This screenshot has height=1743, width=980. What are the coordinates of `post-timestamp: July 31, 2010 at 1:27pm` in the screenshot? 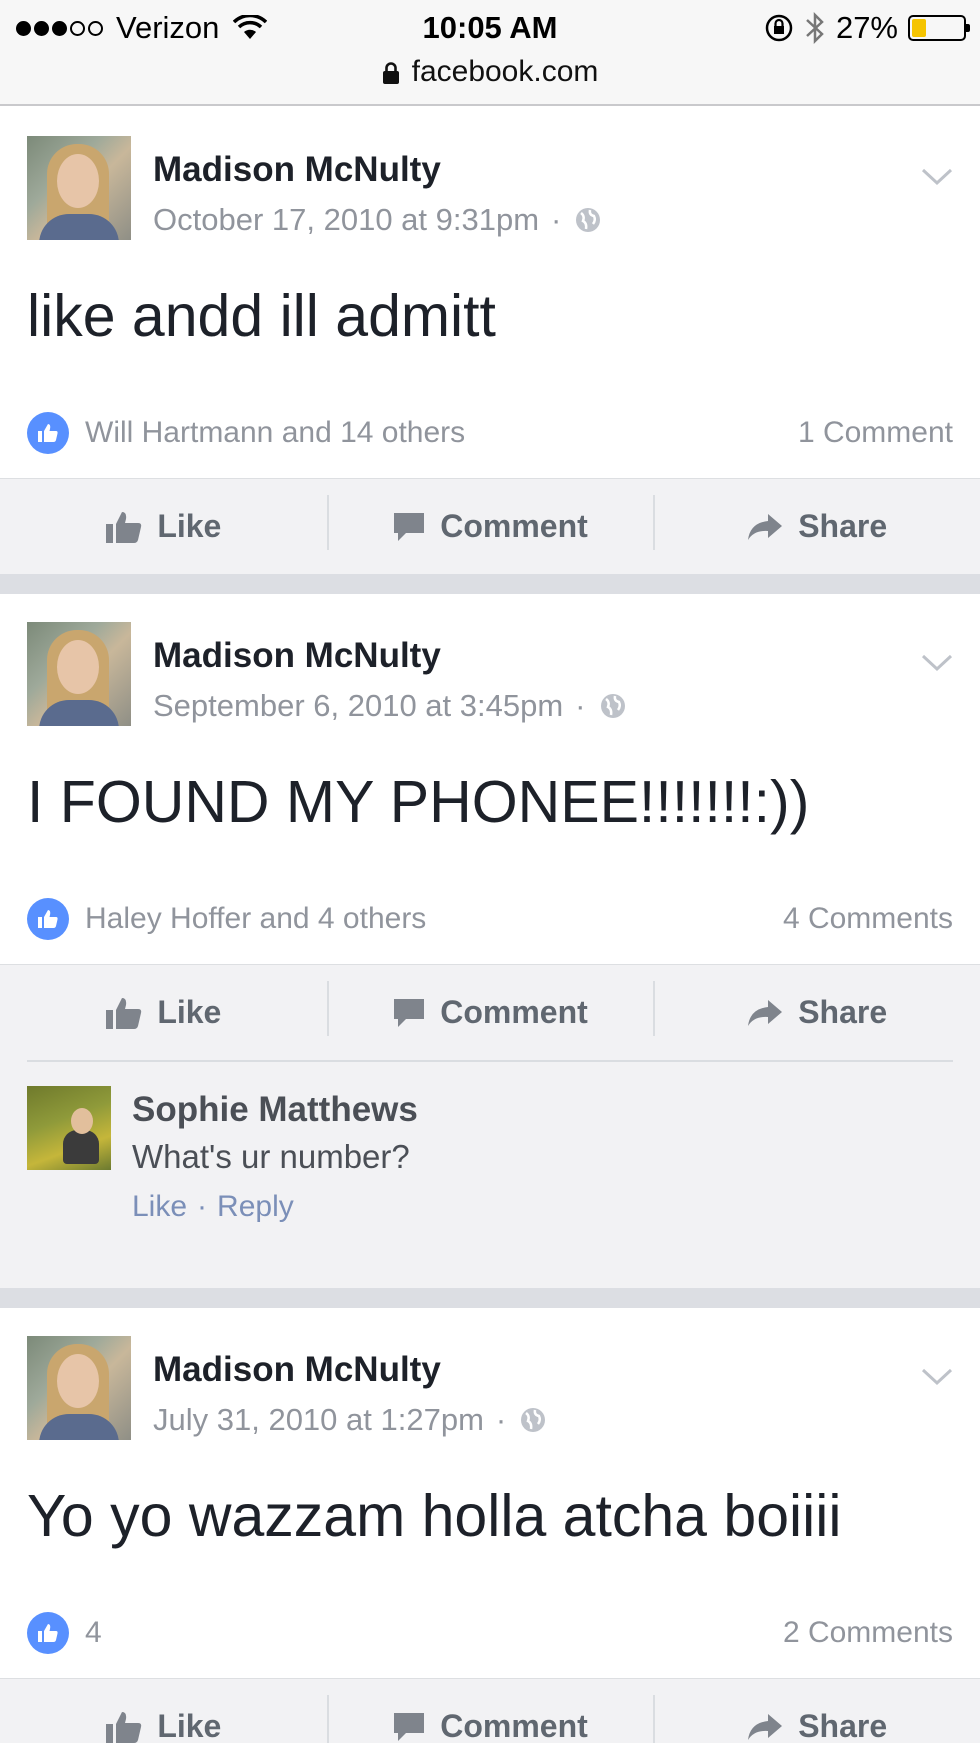 It's located at (318, 1420).